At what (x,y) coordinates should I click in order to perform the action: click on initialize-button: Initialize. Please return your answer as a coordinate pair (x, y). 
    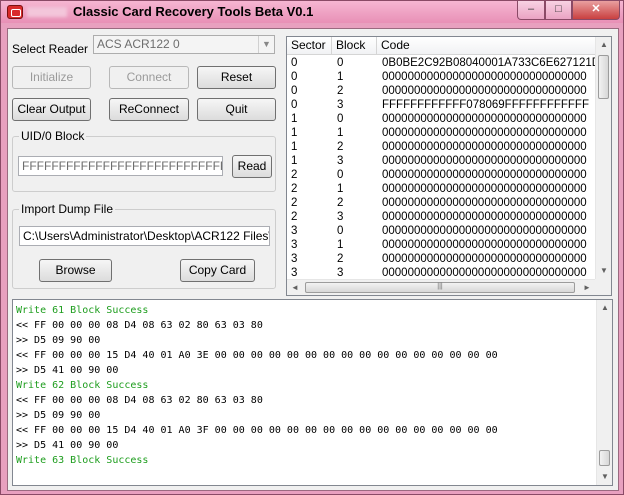
    Looking at the image, I should click on (51, 77).